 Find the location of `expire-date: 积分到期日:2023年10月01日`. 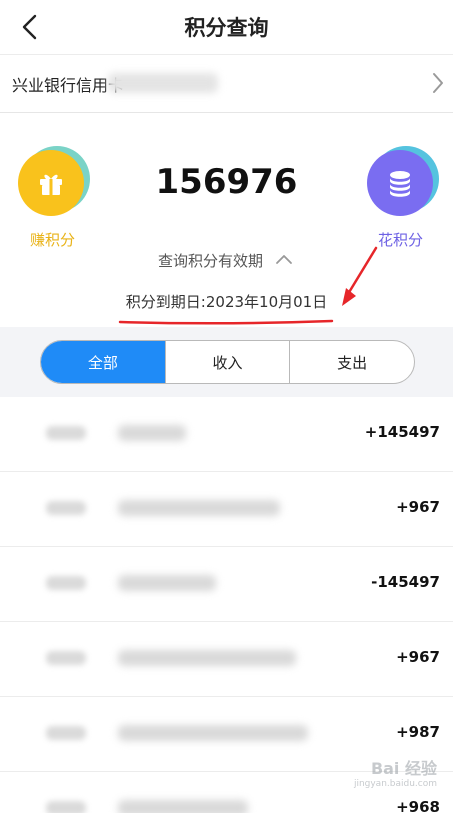

expire-date: 积分到期日:2023年10月01日 is located at coordinates (226, 302).